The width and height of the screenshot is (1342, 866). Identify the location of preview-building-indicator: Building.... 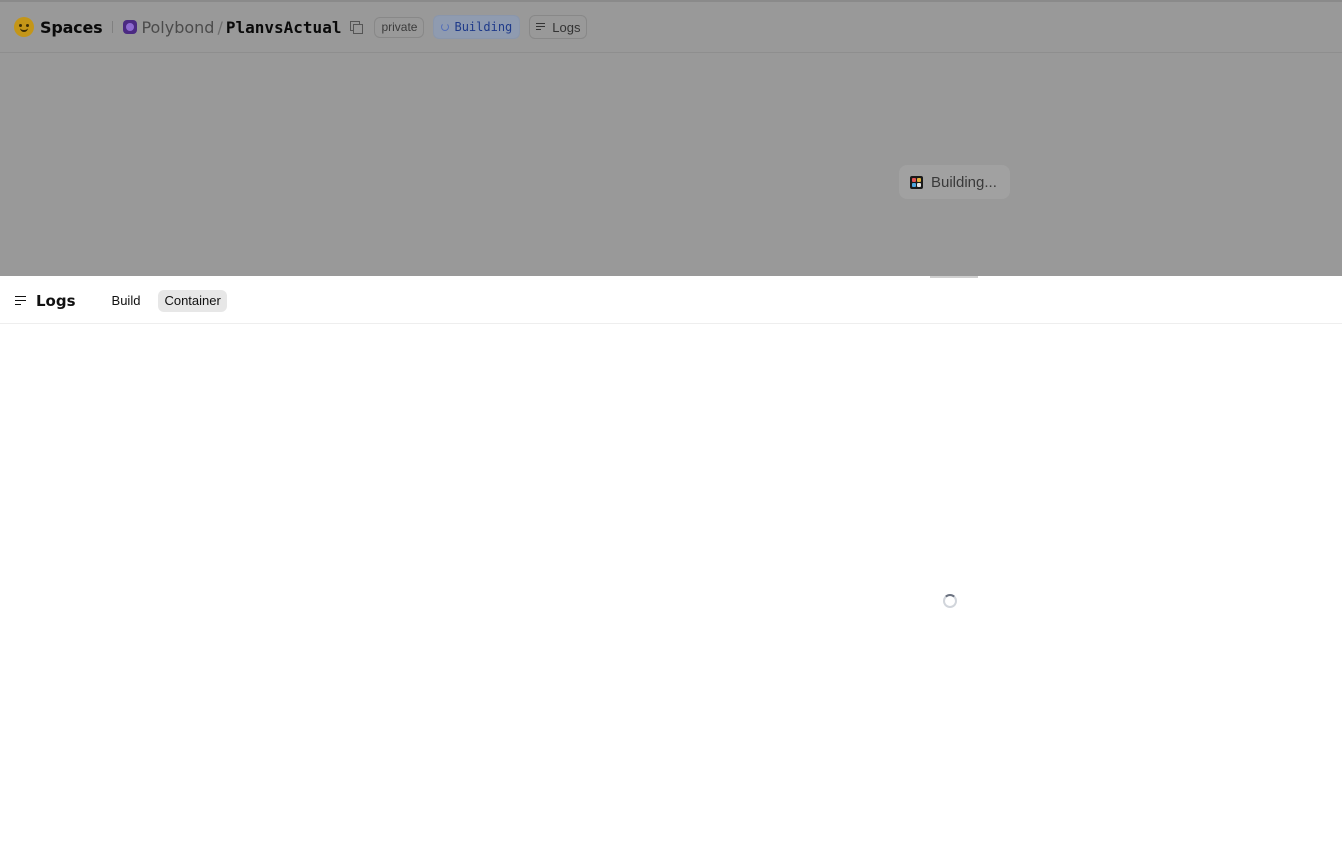
(954, 182).